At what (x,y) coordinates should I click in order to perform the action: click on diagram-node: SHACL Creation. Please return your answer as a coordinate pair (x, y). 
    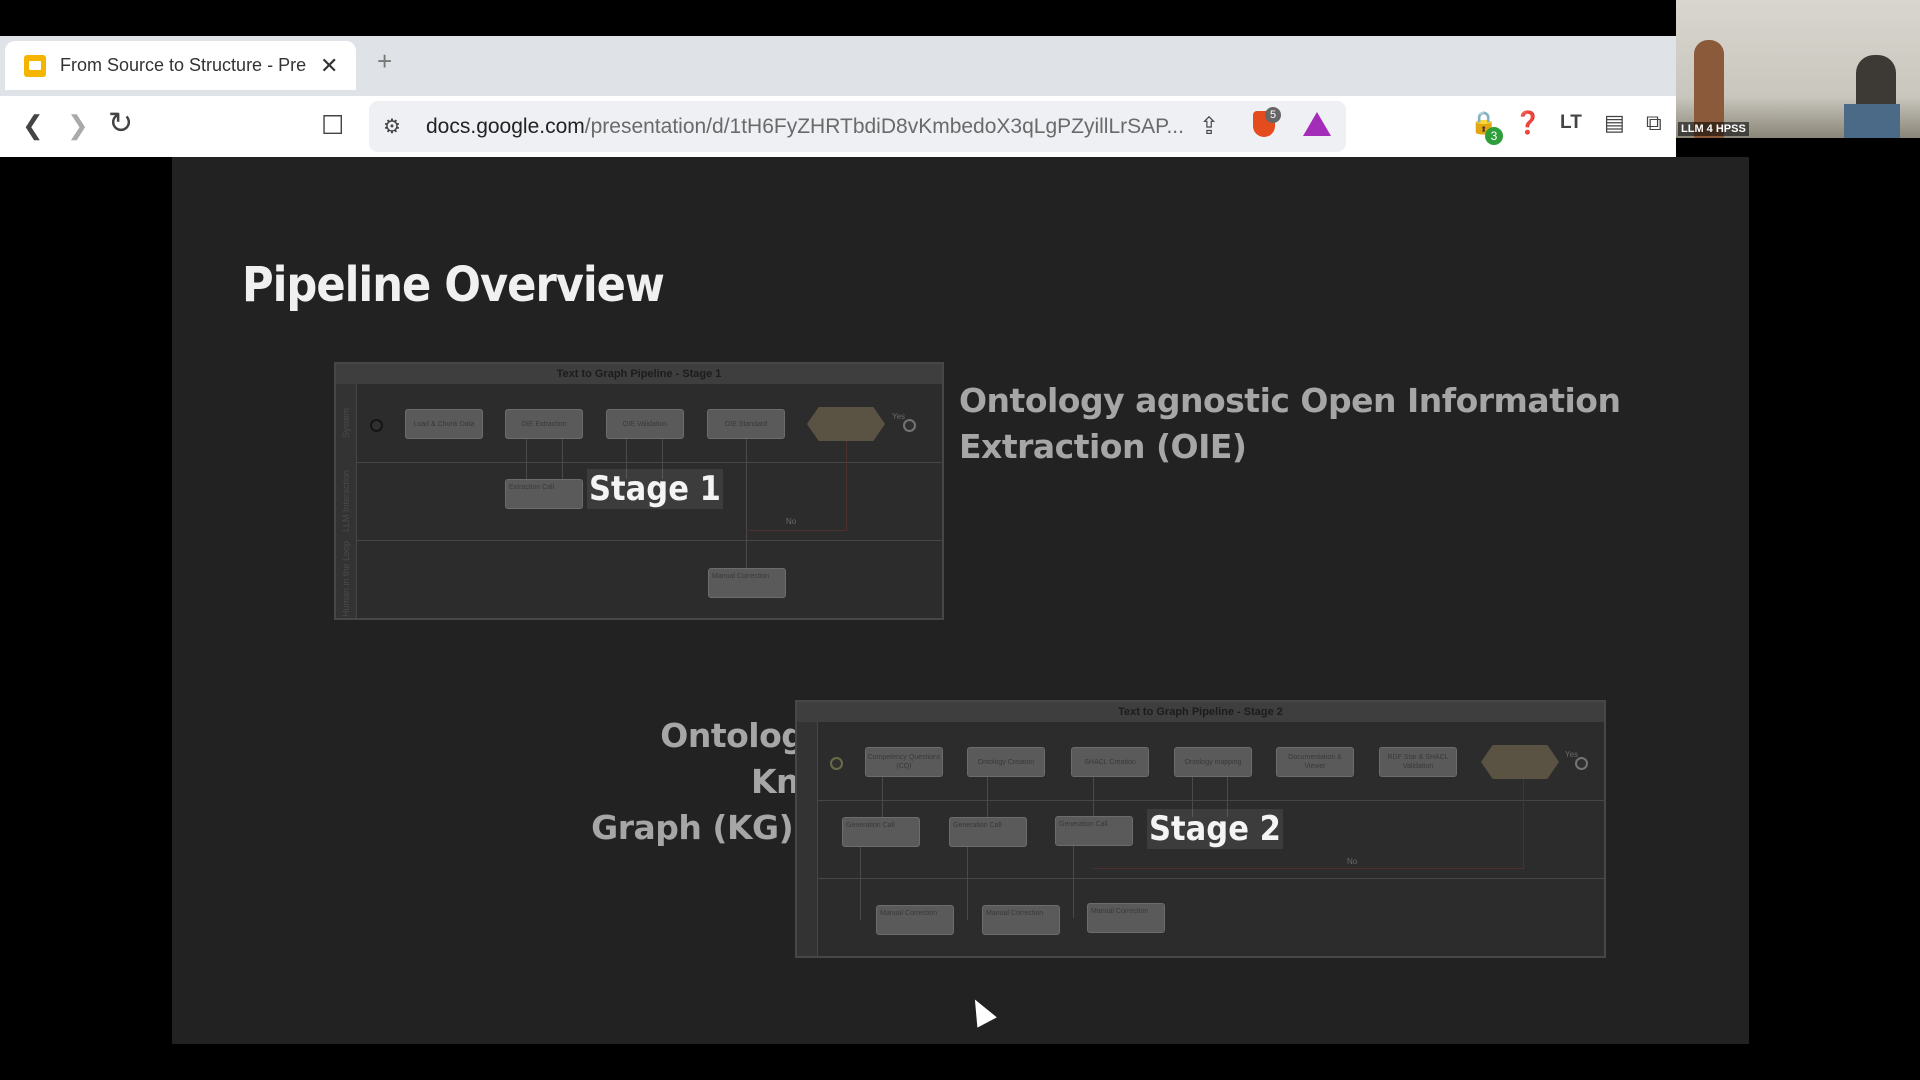
    Looking at the image, I should click on (1110, 762).